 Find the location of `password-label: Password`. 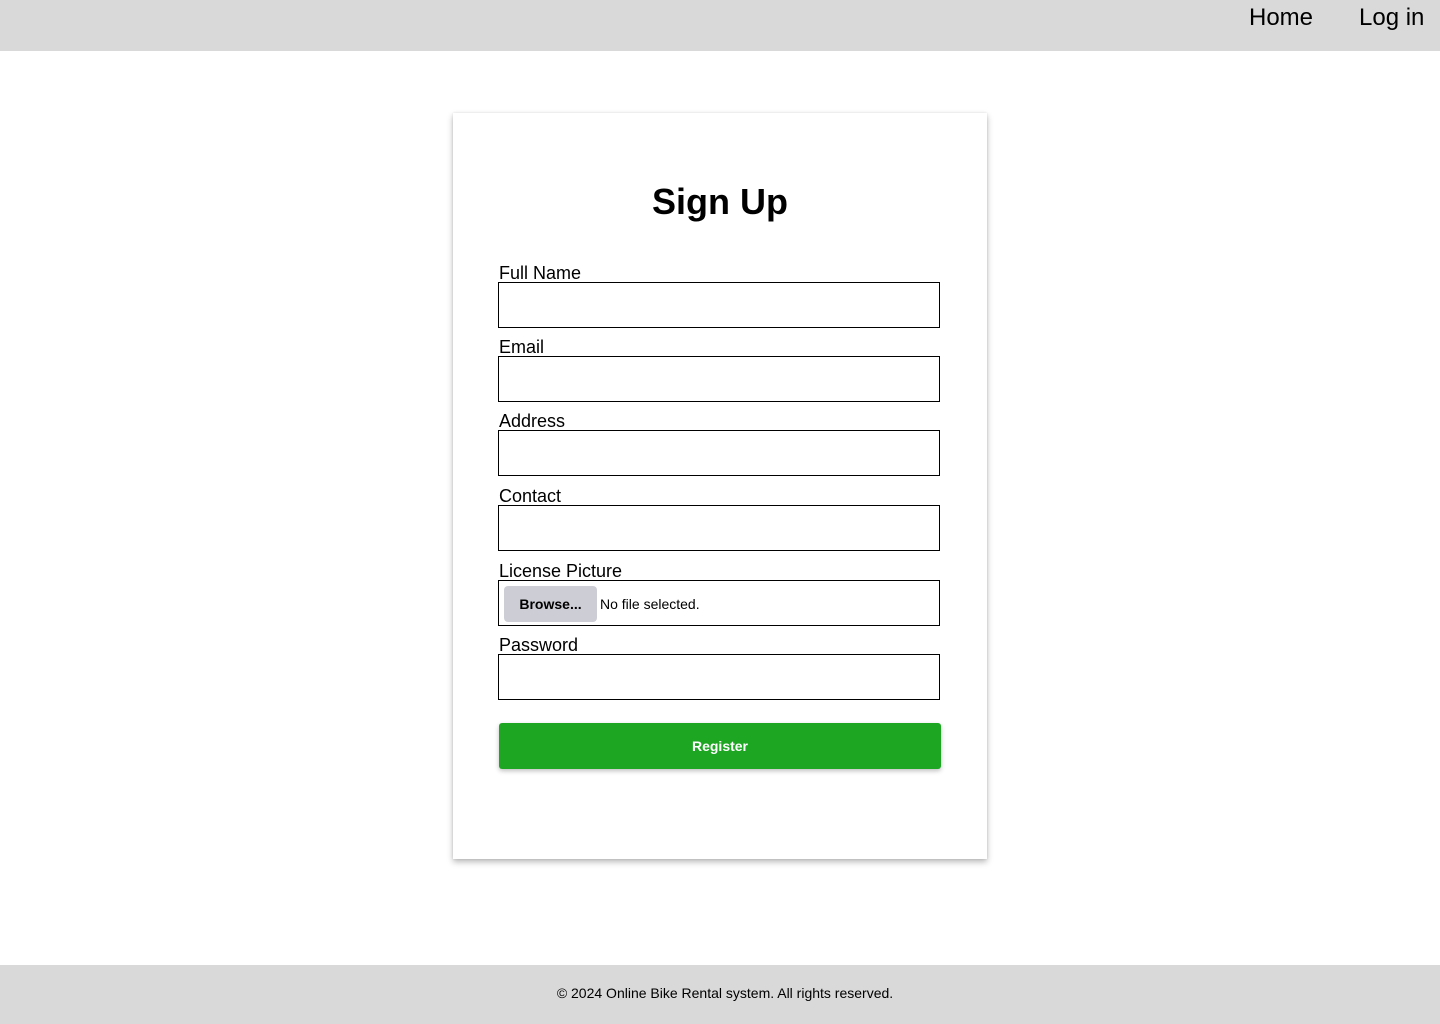

password-label: Password is located at coordinates (539, 645).